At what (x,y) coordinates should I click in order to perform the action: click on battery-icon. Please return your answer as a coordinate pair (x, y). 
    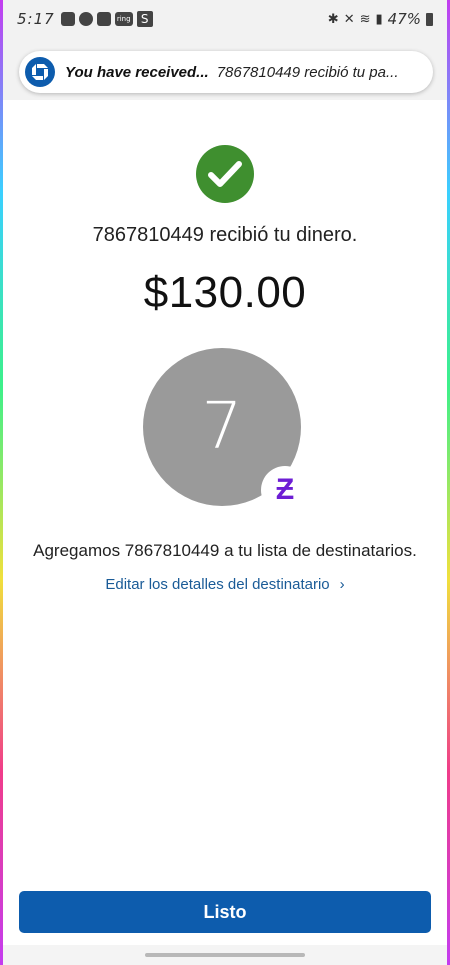
    Looking at the image, I should click on (429, 19).